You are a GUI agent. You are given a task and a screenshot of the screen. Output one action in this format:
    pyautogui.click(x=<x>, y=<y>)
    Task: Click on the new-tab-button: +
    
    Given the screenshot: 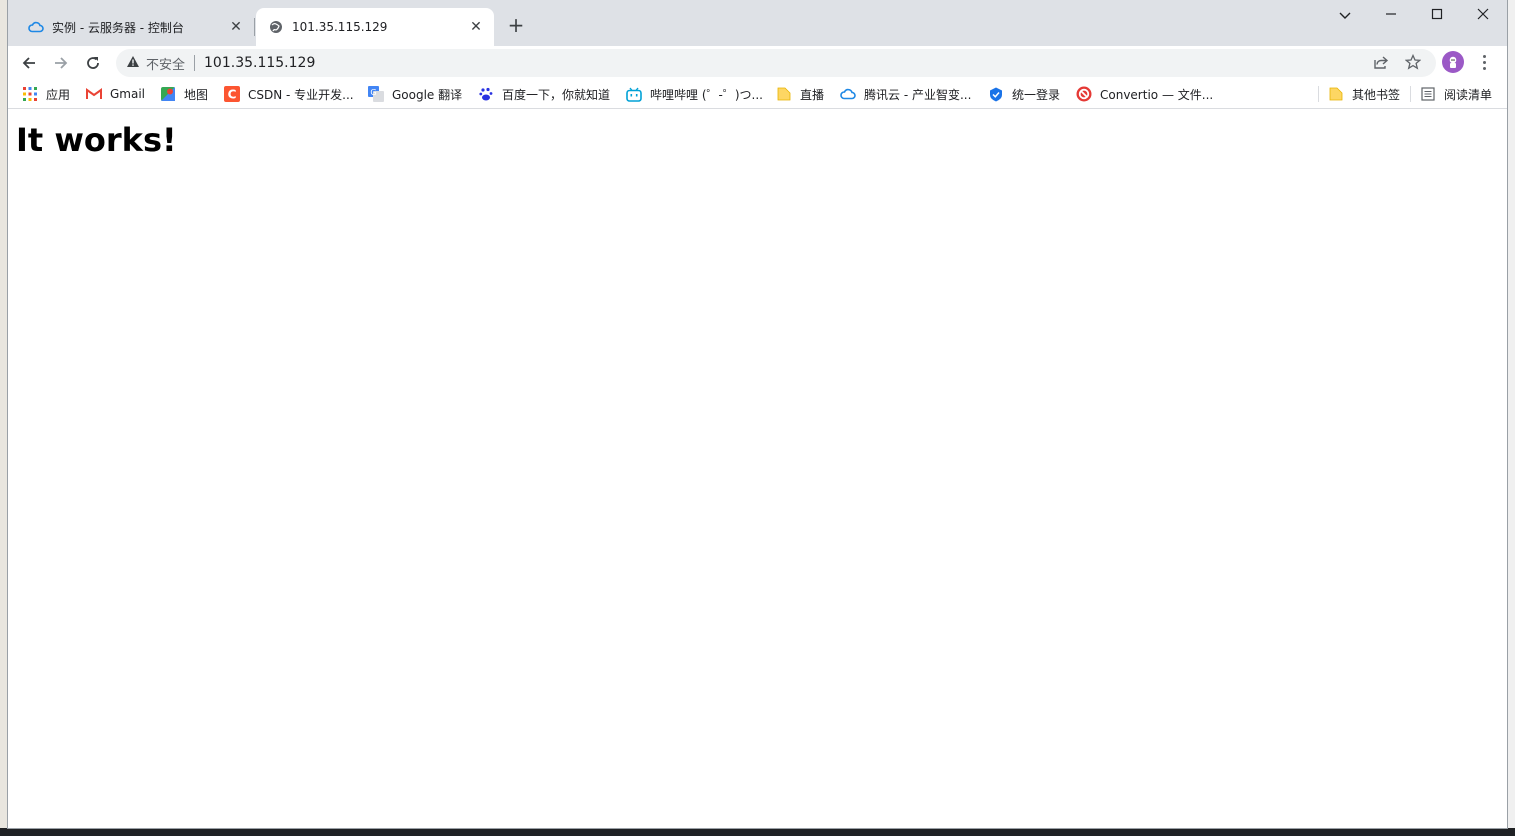 What is the action you would take?
    pyautogui.click(x=516, y=26)
    